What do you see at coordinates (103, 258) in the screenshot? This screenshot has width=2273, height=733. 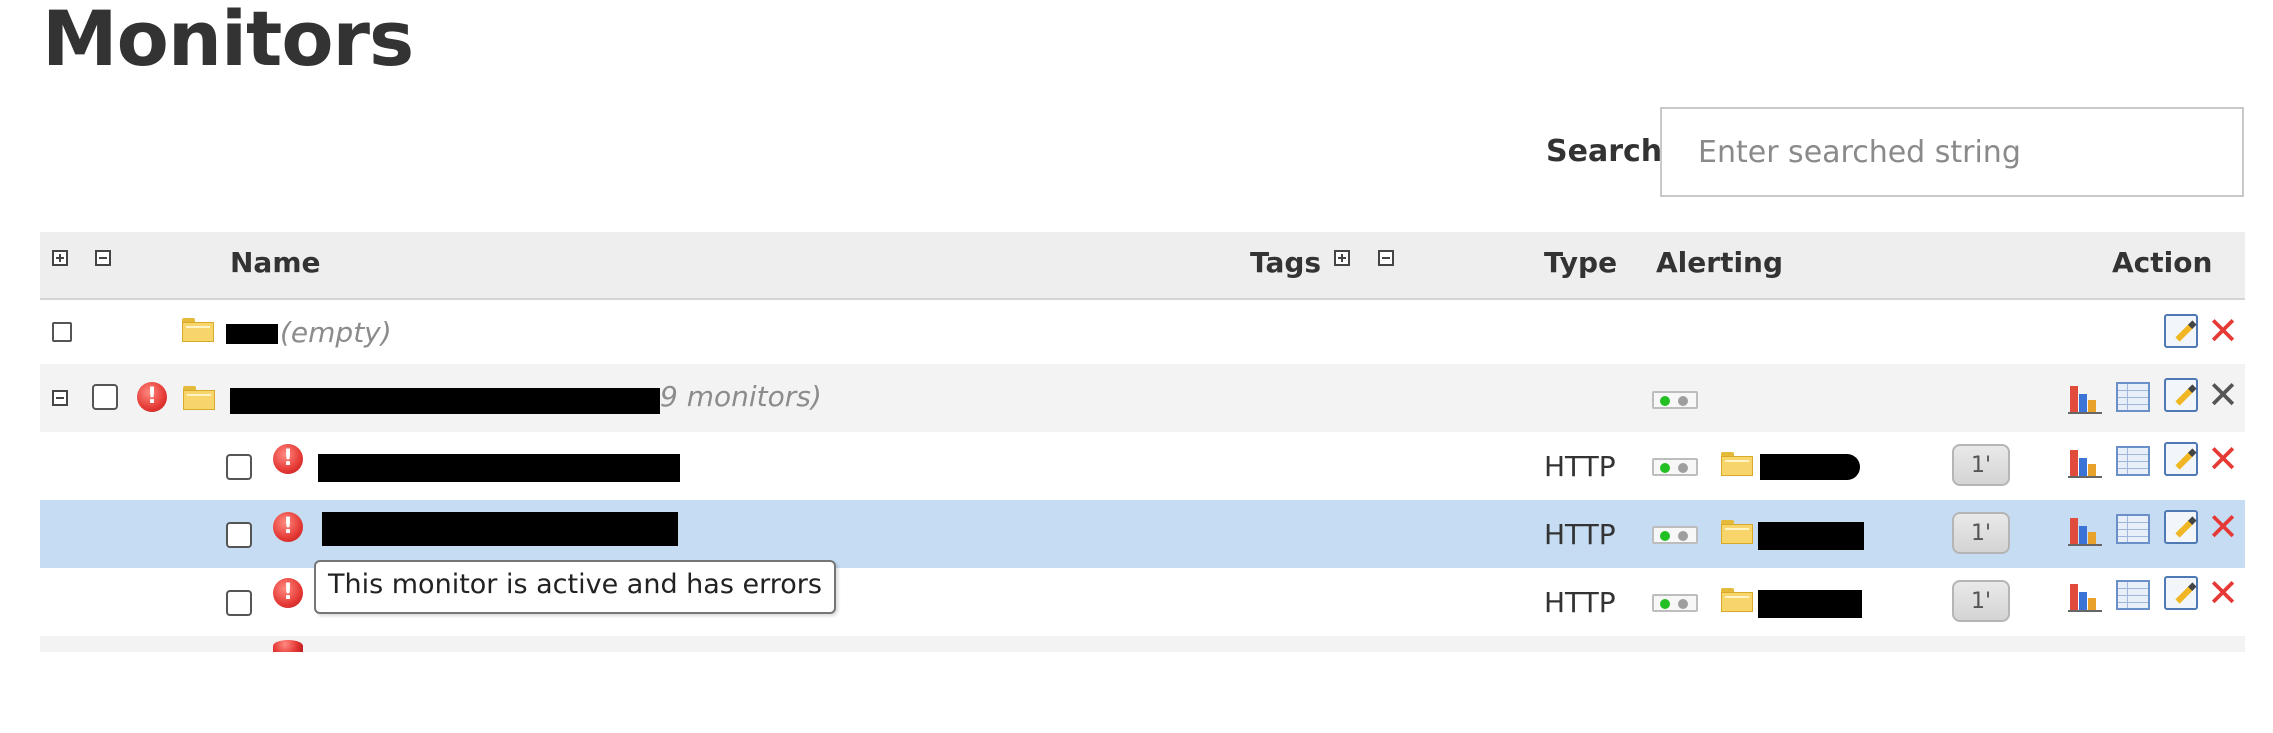 I see `collapse-all-button` at bounding box center [103, 258].